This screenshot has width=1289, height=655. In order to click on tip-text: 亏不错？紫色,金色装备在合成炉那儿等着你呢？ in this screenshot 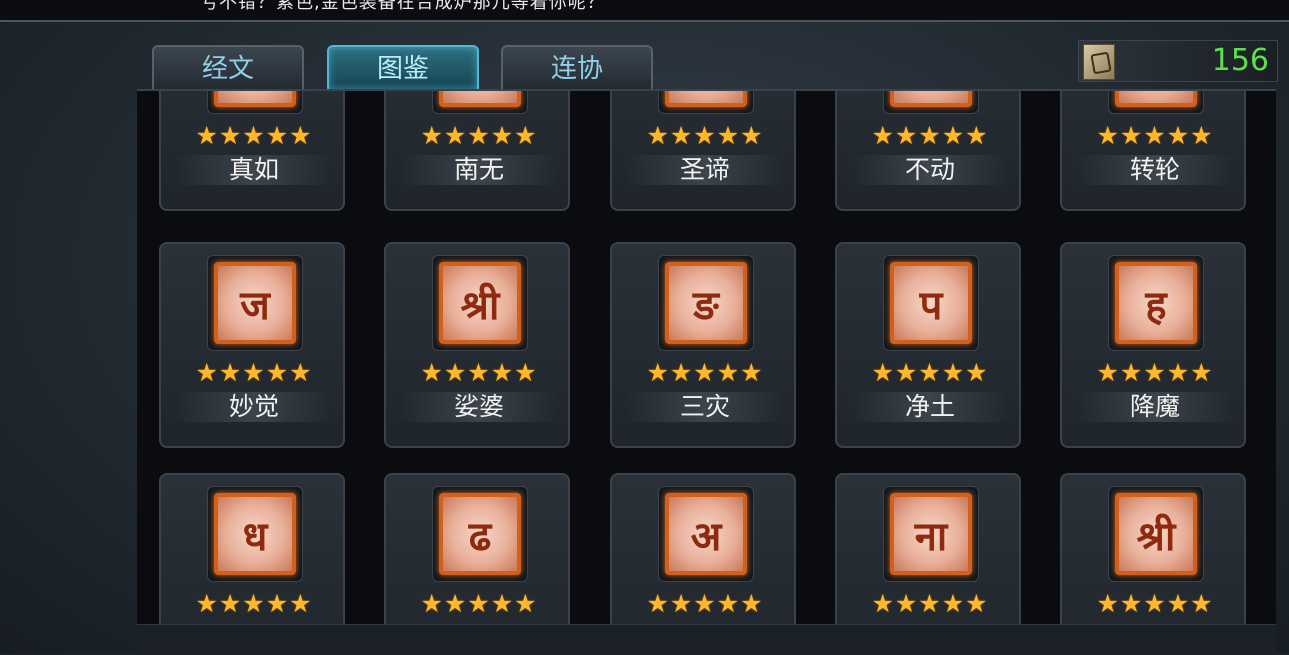, I will do `click(403, 6)`.